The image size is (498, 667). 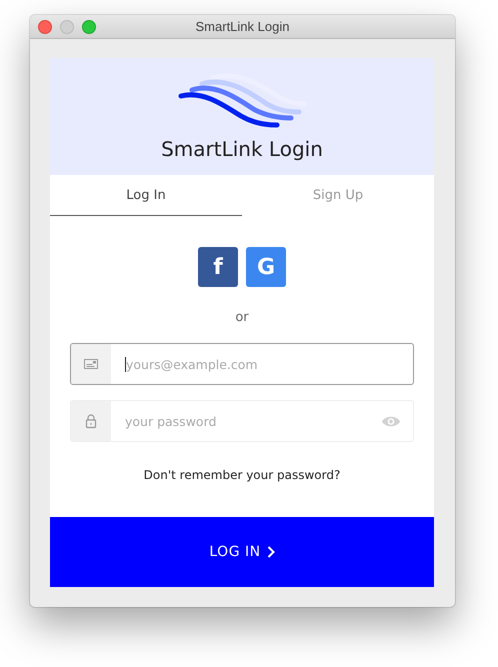 I want to click on window-title: SmartLink Login, so click(x=243, y=26).